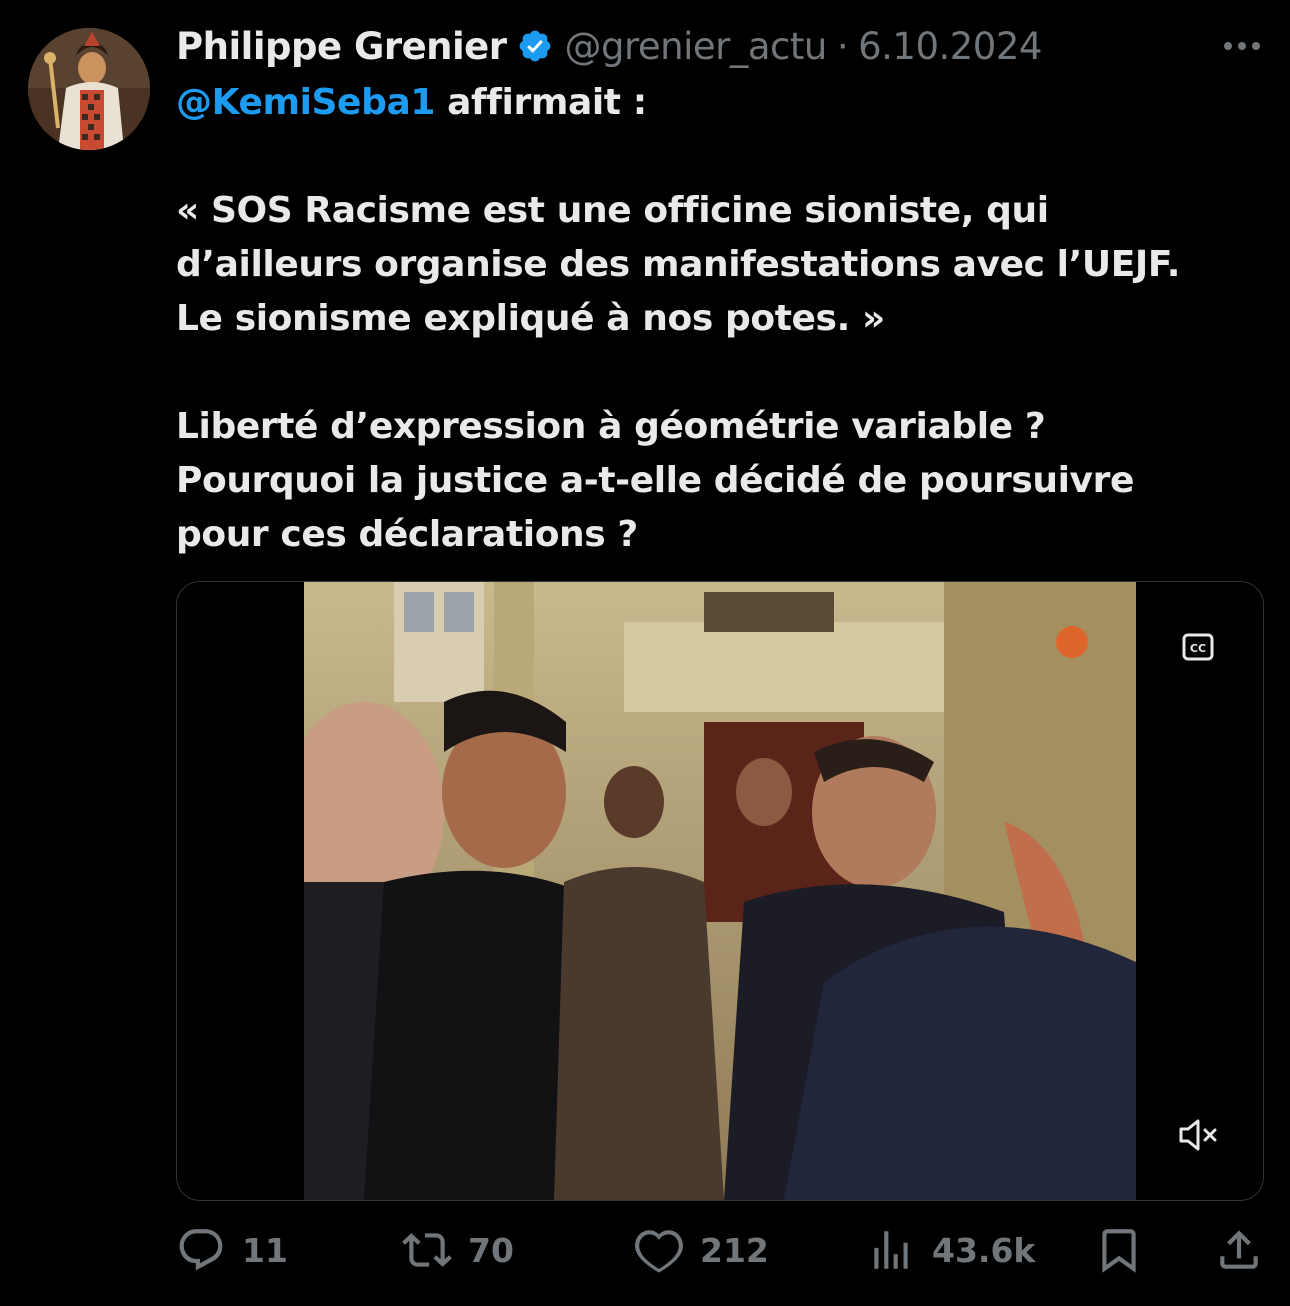 The height and width of the screenshot is (1306, 1290). I want to click on mention-link: @KemiSeba1, so click(305, 102).